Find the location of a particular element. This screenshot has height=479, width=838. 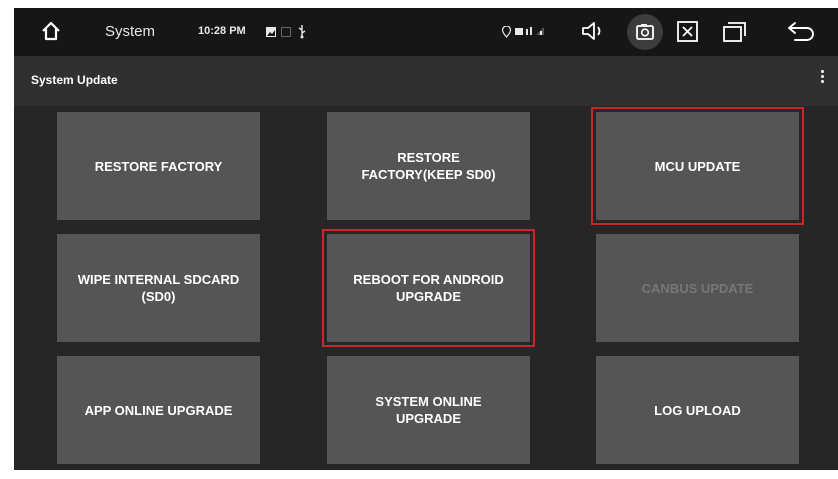

canbus-update-button: CANBUS UPDATE is located at coordinates (697, 288).